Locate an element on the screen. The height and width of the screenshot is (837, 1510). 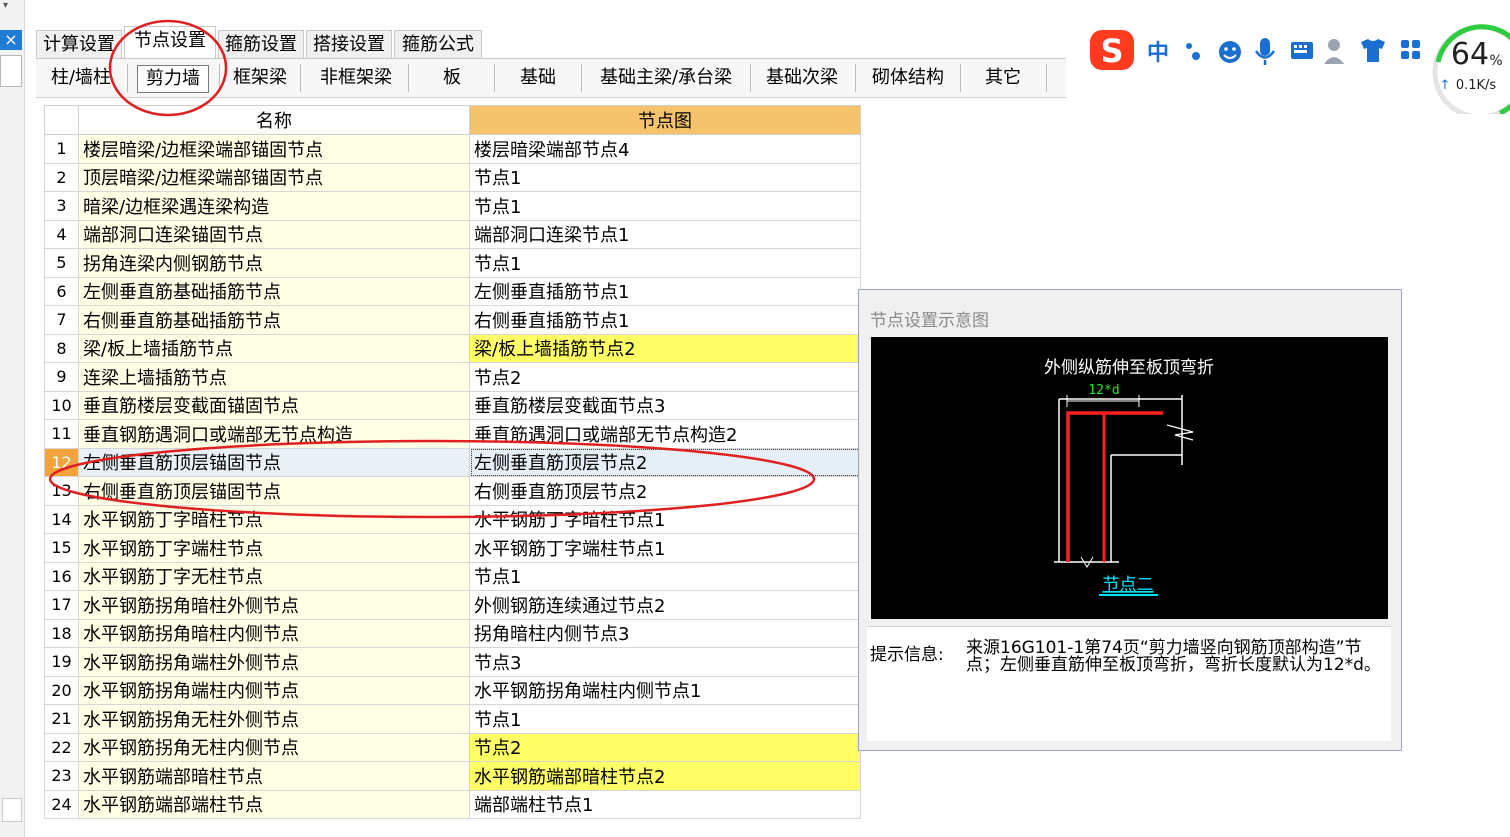
table-row: 10 垂直筋楼层变截面锚固节点 垂直筋楼层变截面节点3 is located at coordinates (452, 405).